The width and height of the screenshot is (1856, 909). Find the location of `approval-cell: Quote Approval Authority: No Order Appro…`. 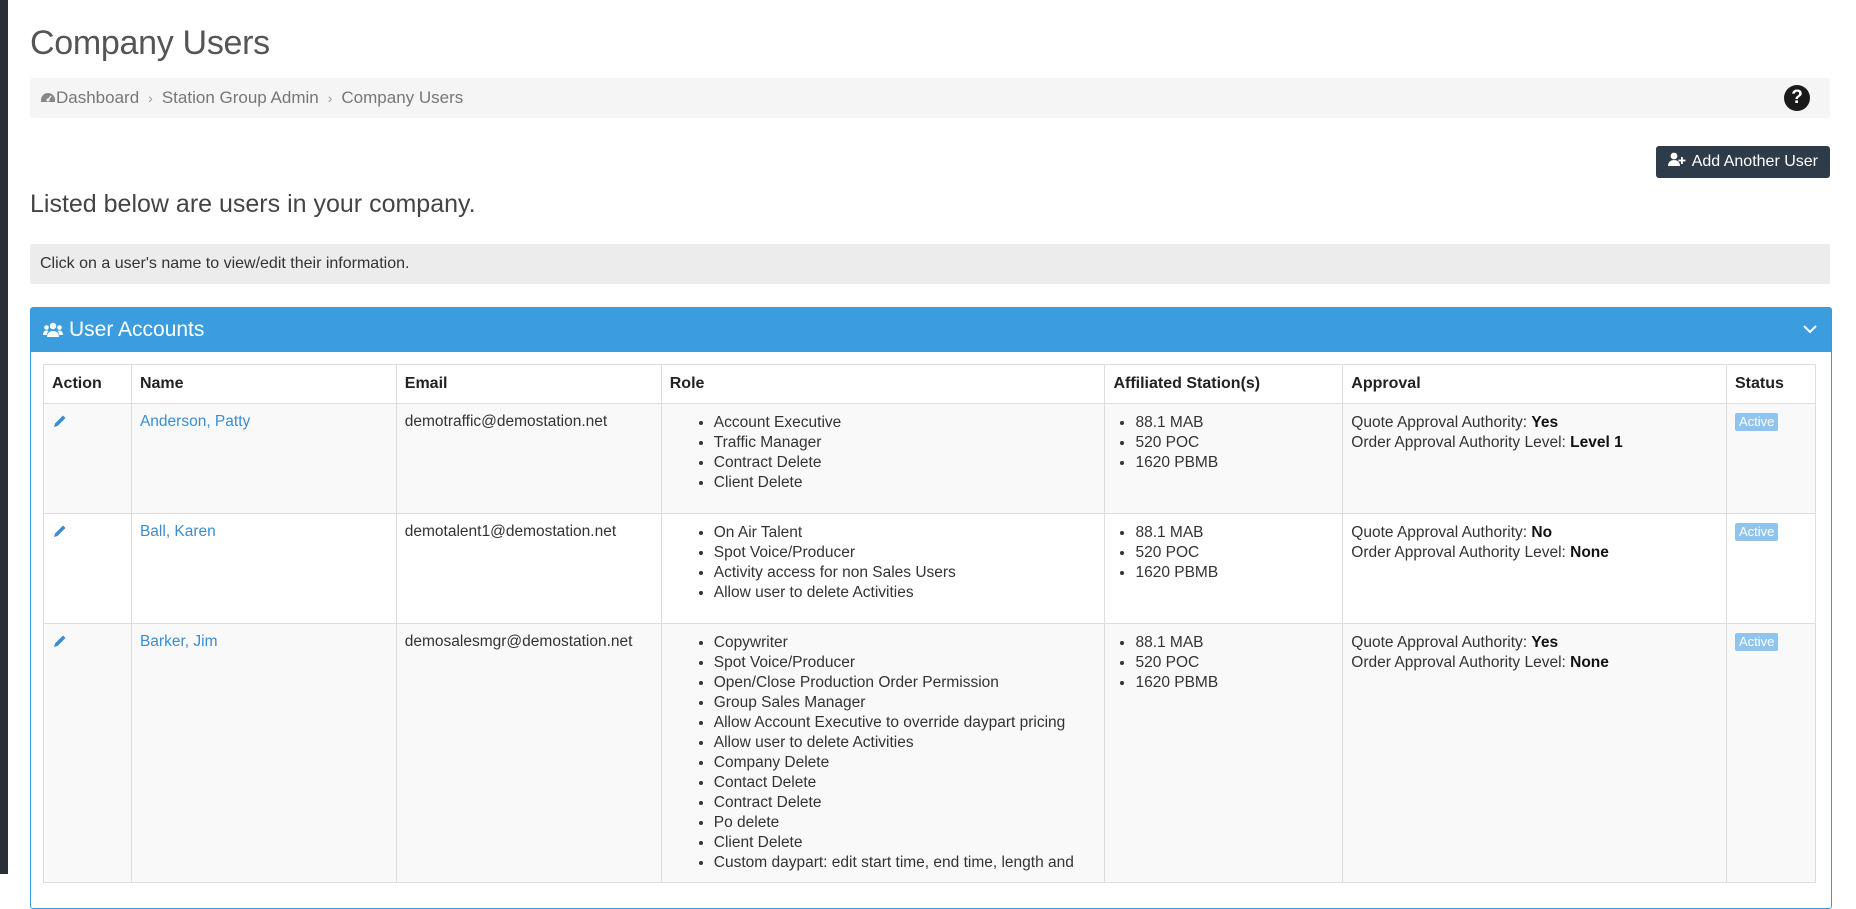

approval-cell: Quote Approval Authority: No Order Appro… is located at coordinates (1534, 568).